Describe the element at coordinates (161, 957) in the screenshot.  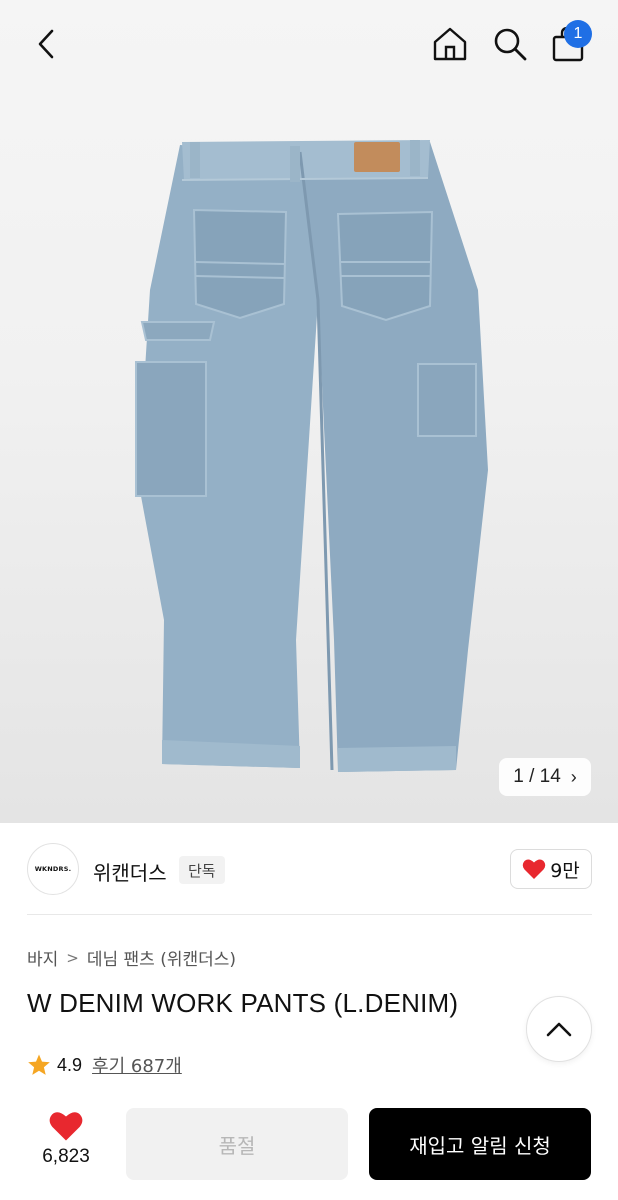
I see `breadcrumb-item-denim-pants: 데님 팬츠 (위캔더스)` at that location.